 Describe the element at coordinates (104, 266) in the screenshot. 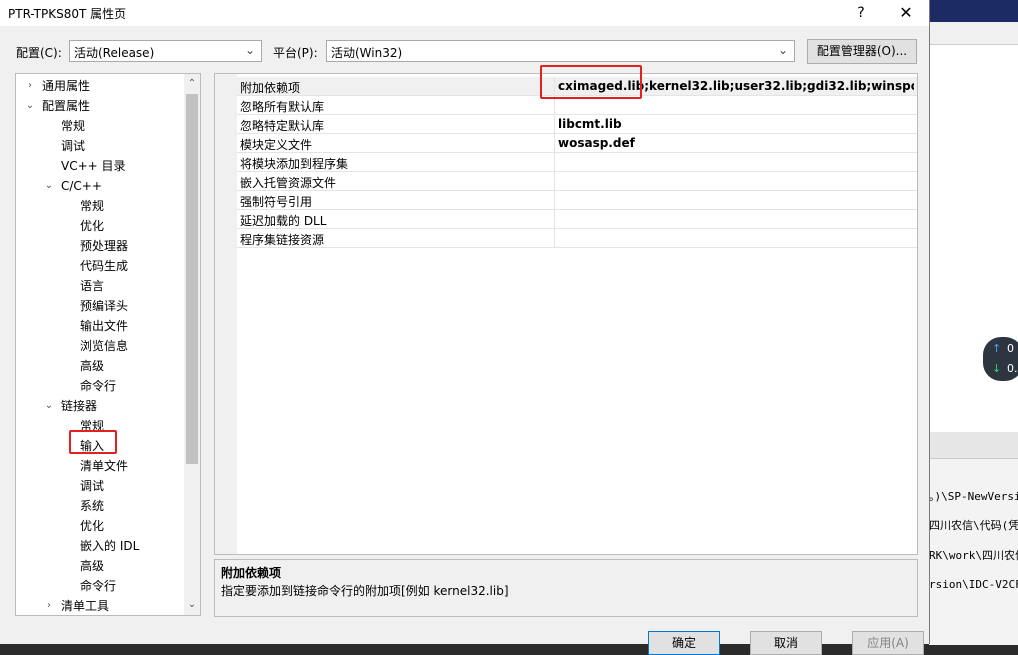

I see `tree-item: 代码生成` at that location.